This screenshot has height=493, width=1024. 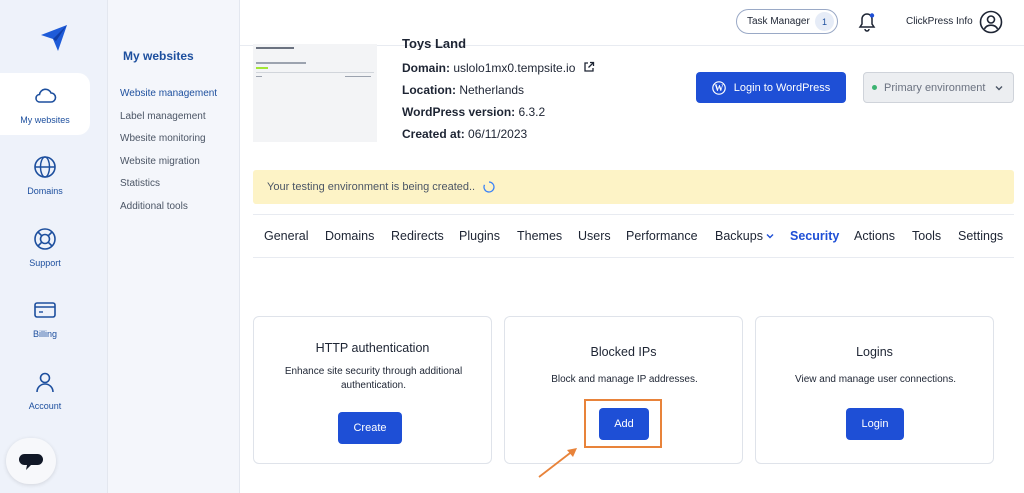 I want to click on card-description: View and manage user connections., so click(x=875, y=379).